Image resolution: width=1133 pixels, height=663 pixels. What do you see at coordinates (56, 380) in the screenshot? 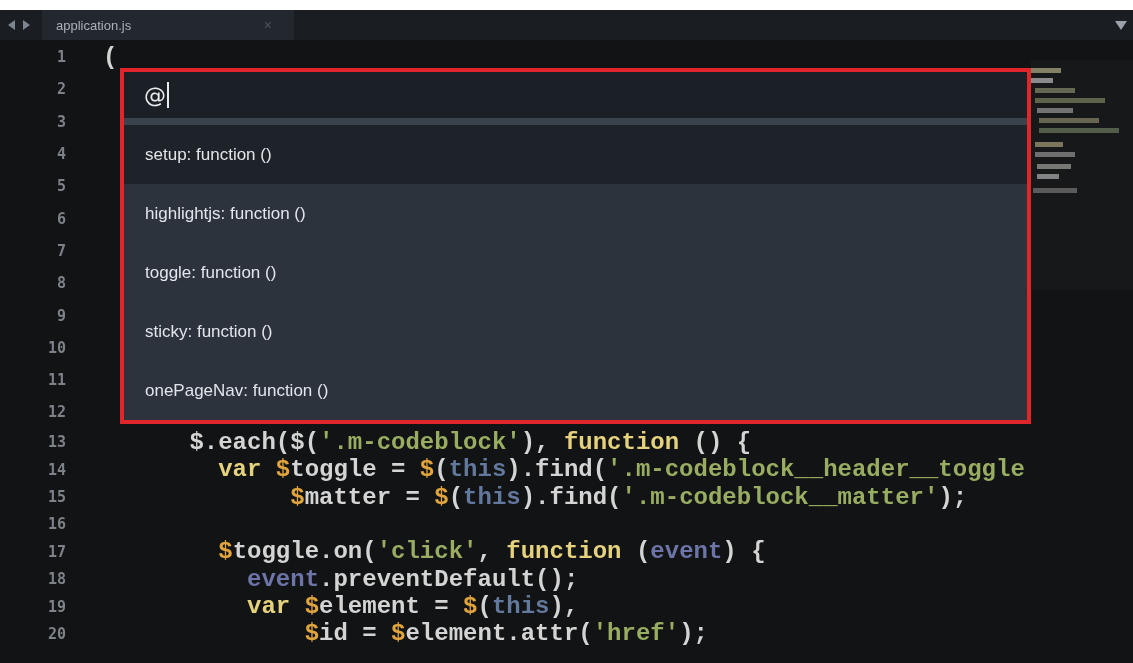
I see `line-number: 11` at bounding box center [56, 380].